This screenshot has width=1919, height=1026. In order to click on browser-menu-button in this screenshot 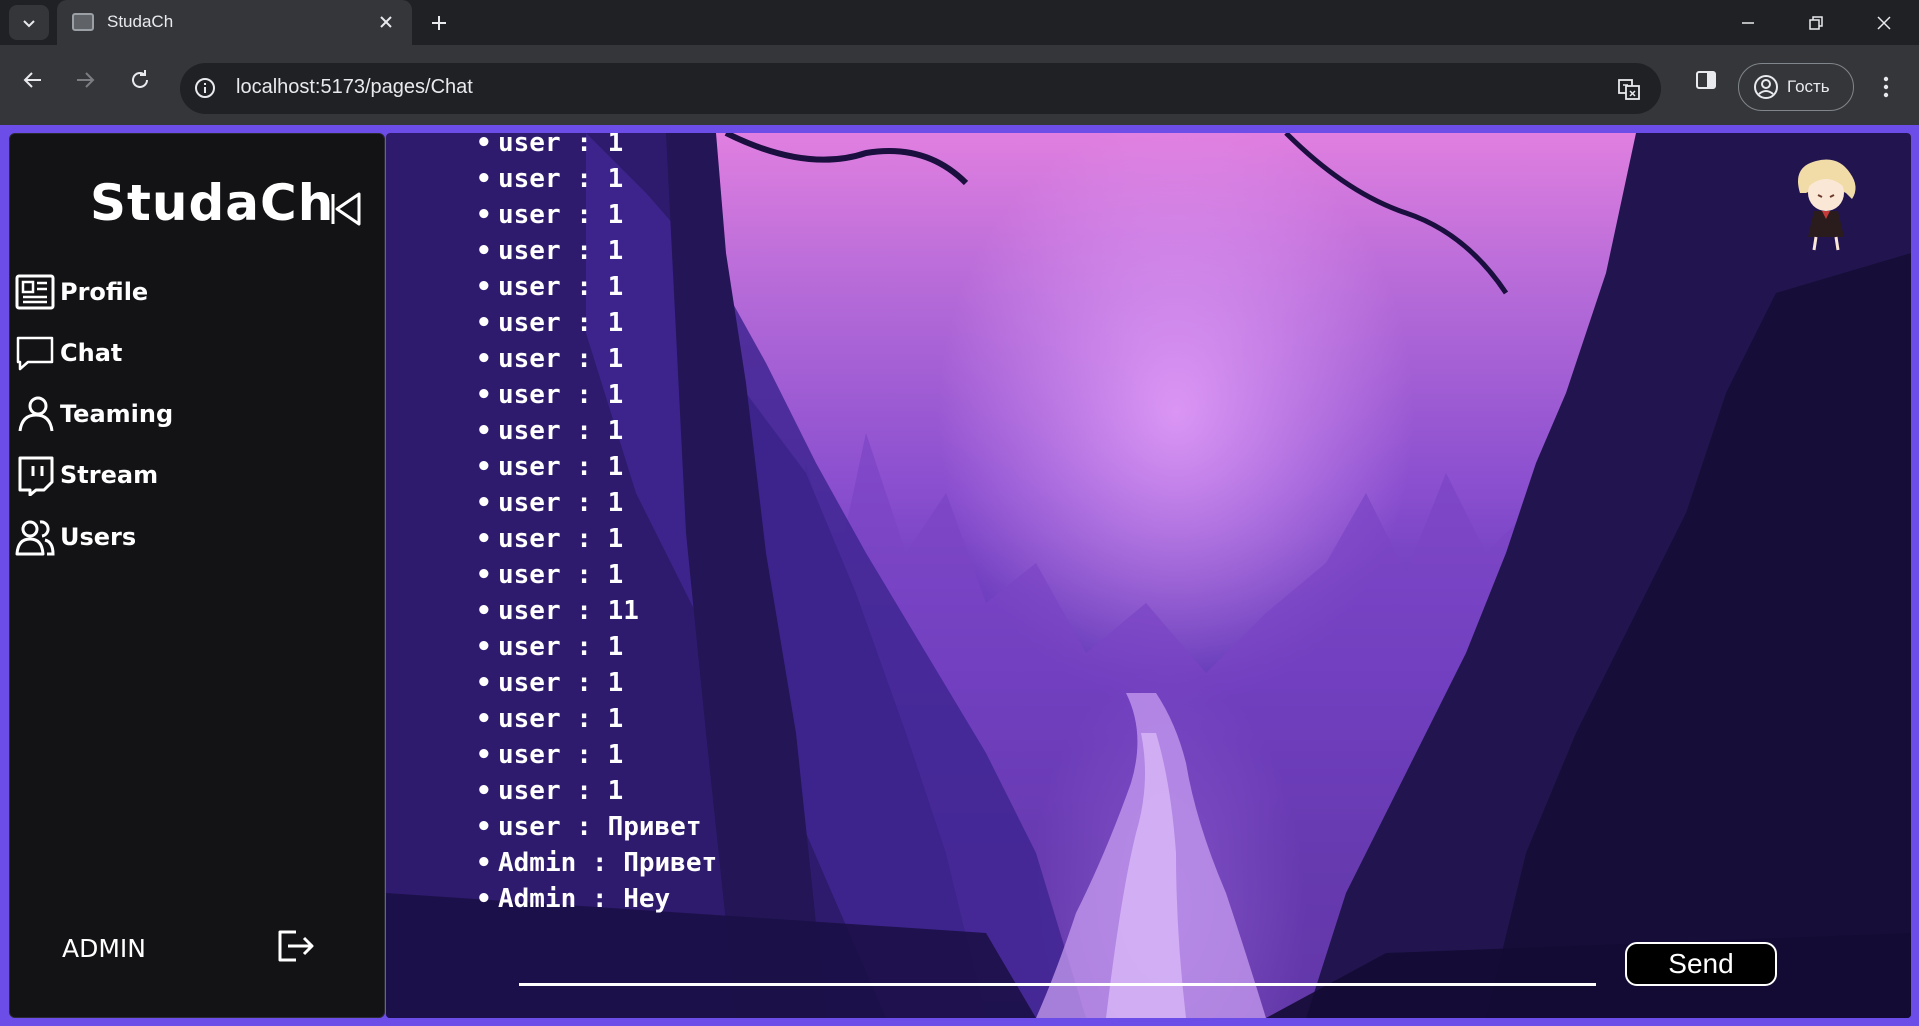, I will do `click(1886, 87)`.